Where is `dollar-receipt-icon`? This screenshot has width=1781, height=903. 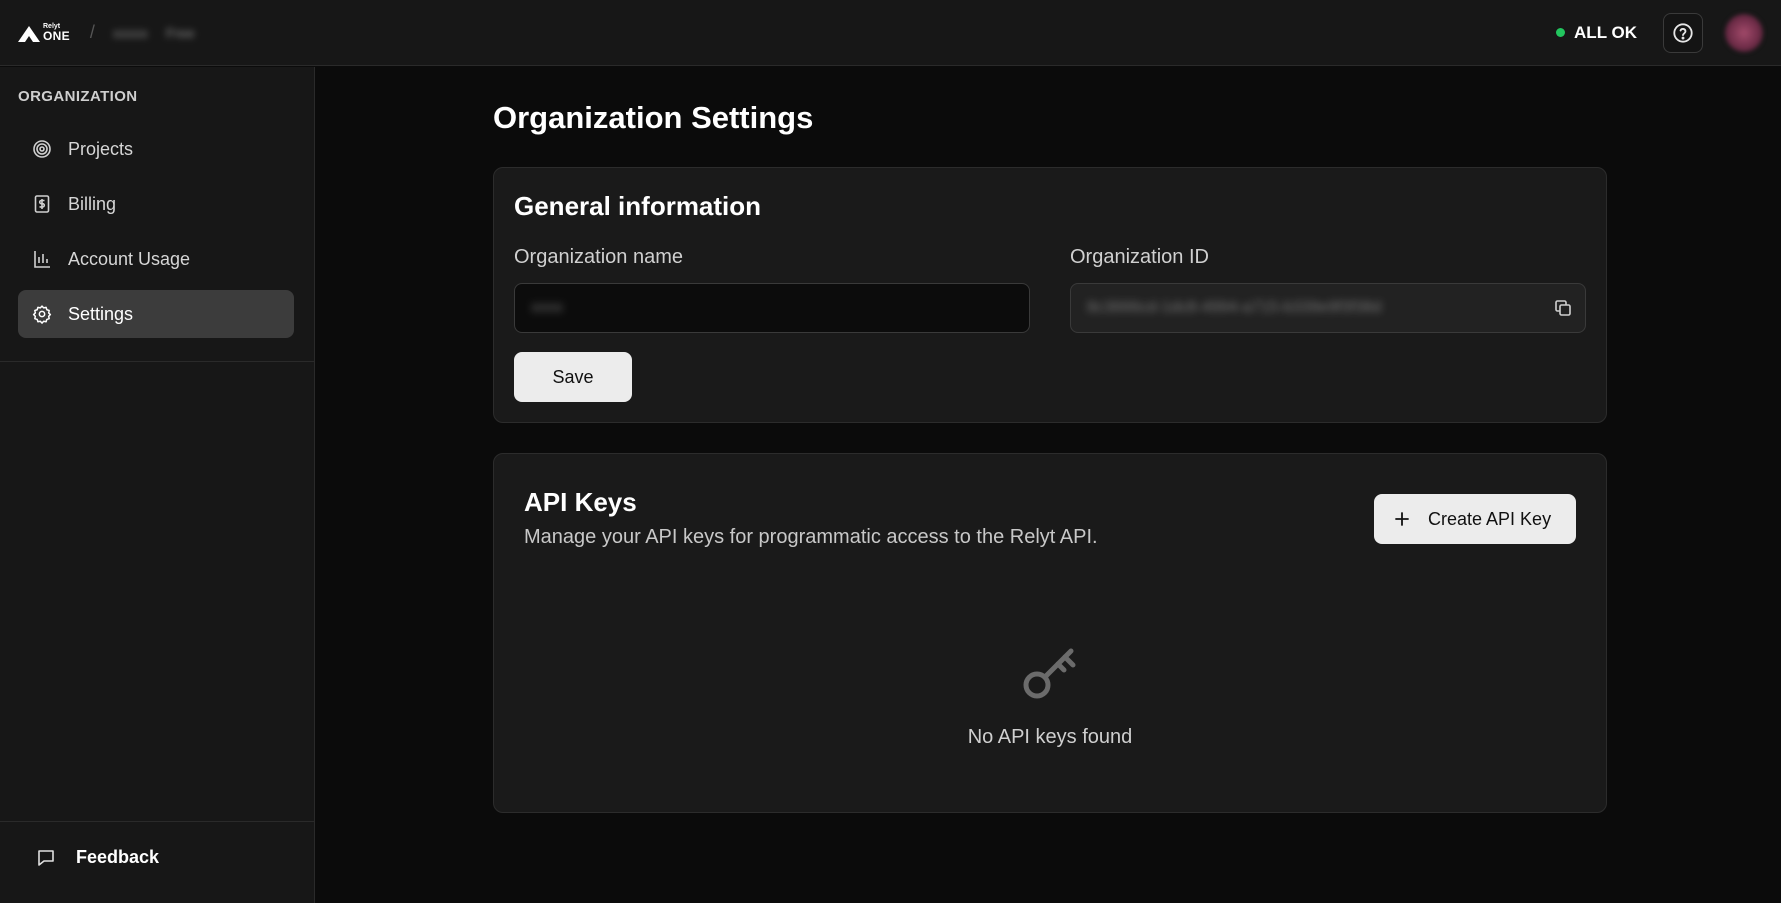 dollar-receipt-icon is located at coordinates (42, 204).